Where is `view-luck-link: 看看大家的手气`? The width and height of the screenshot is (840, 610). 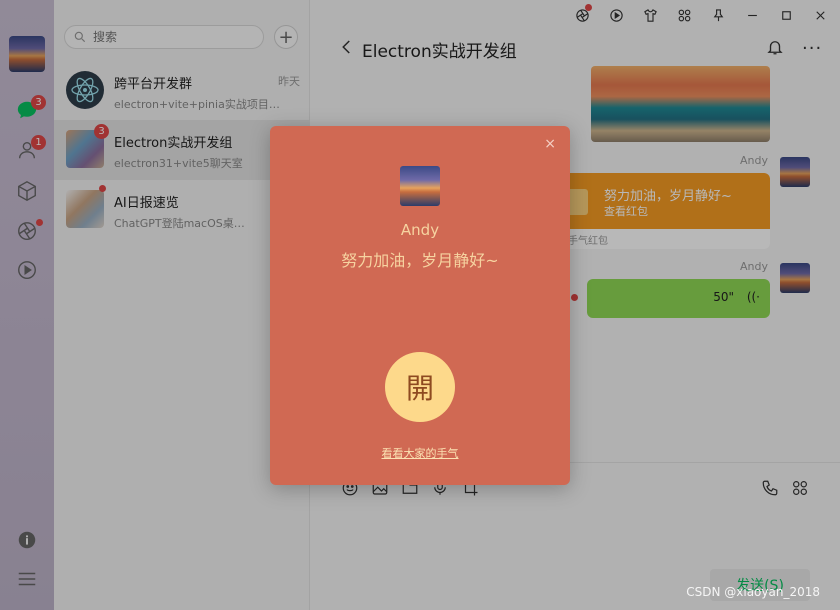 view-luck-link: 看看大家的手气 is located at coordinates (420, 453).